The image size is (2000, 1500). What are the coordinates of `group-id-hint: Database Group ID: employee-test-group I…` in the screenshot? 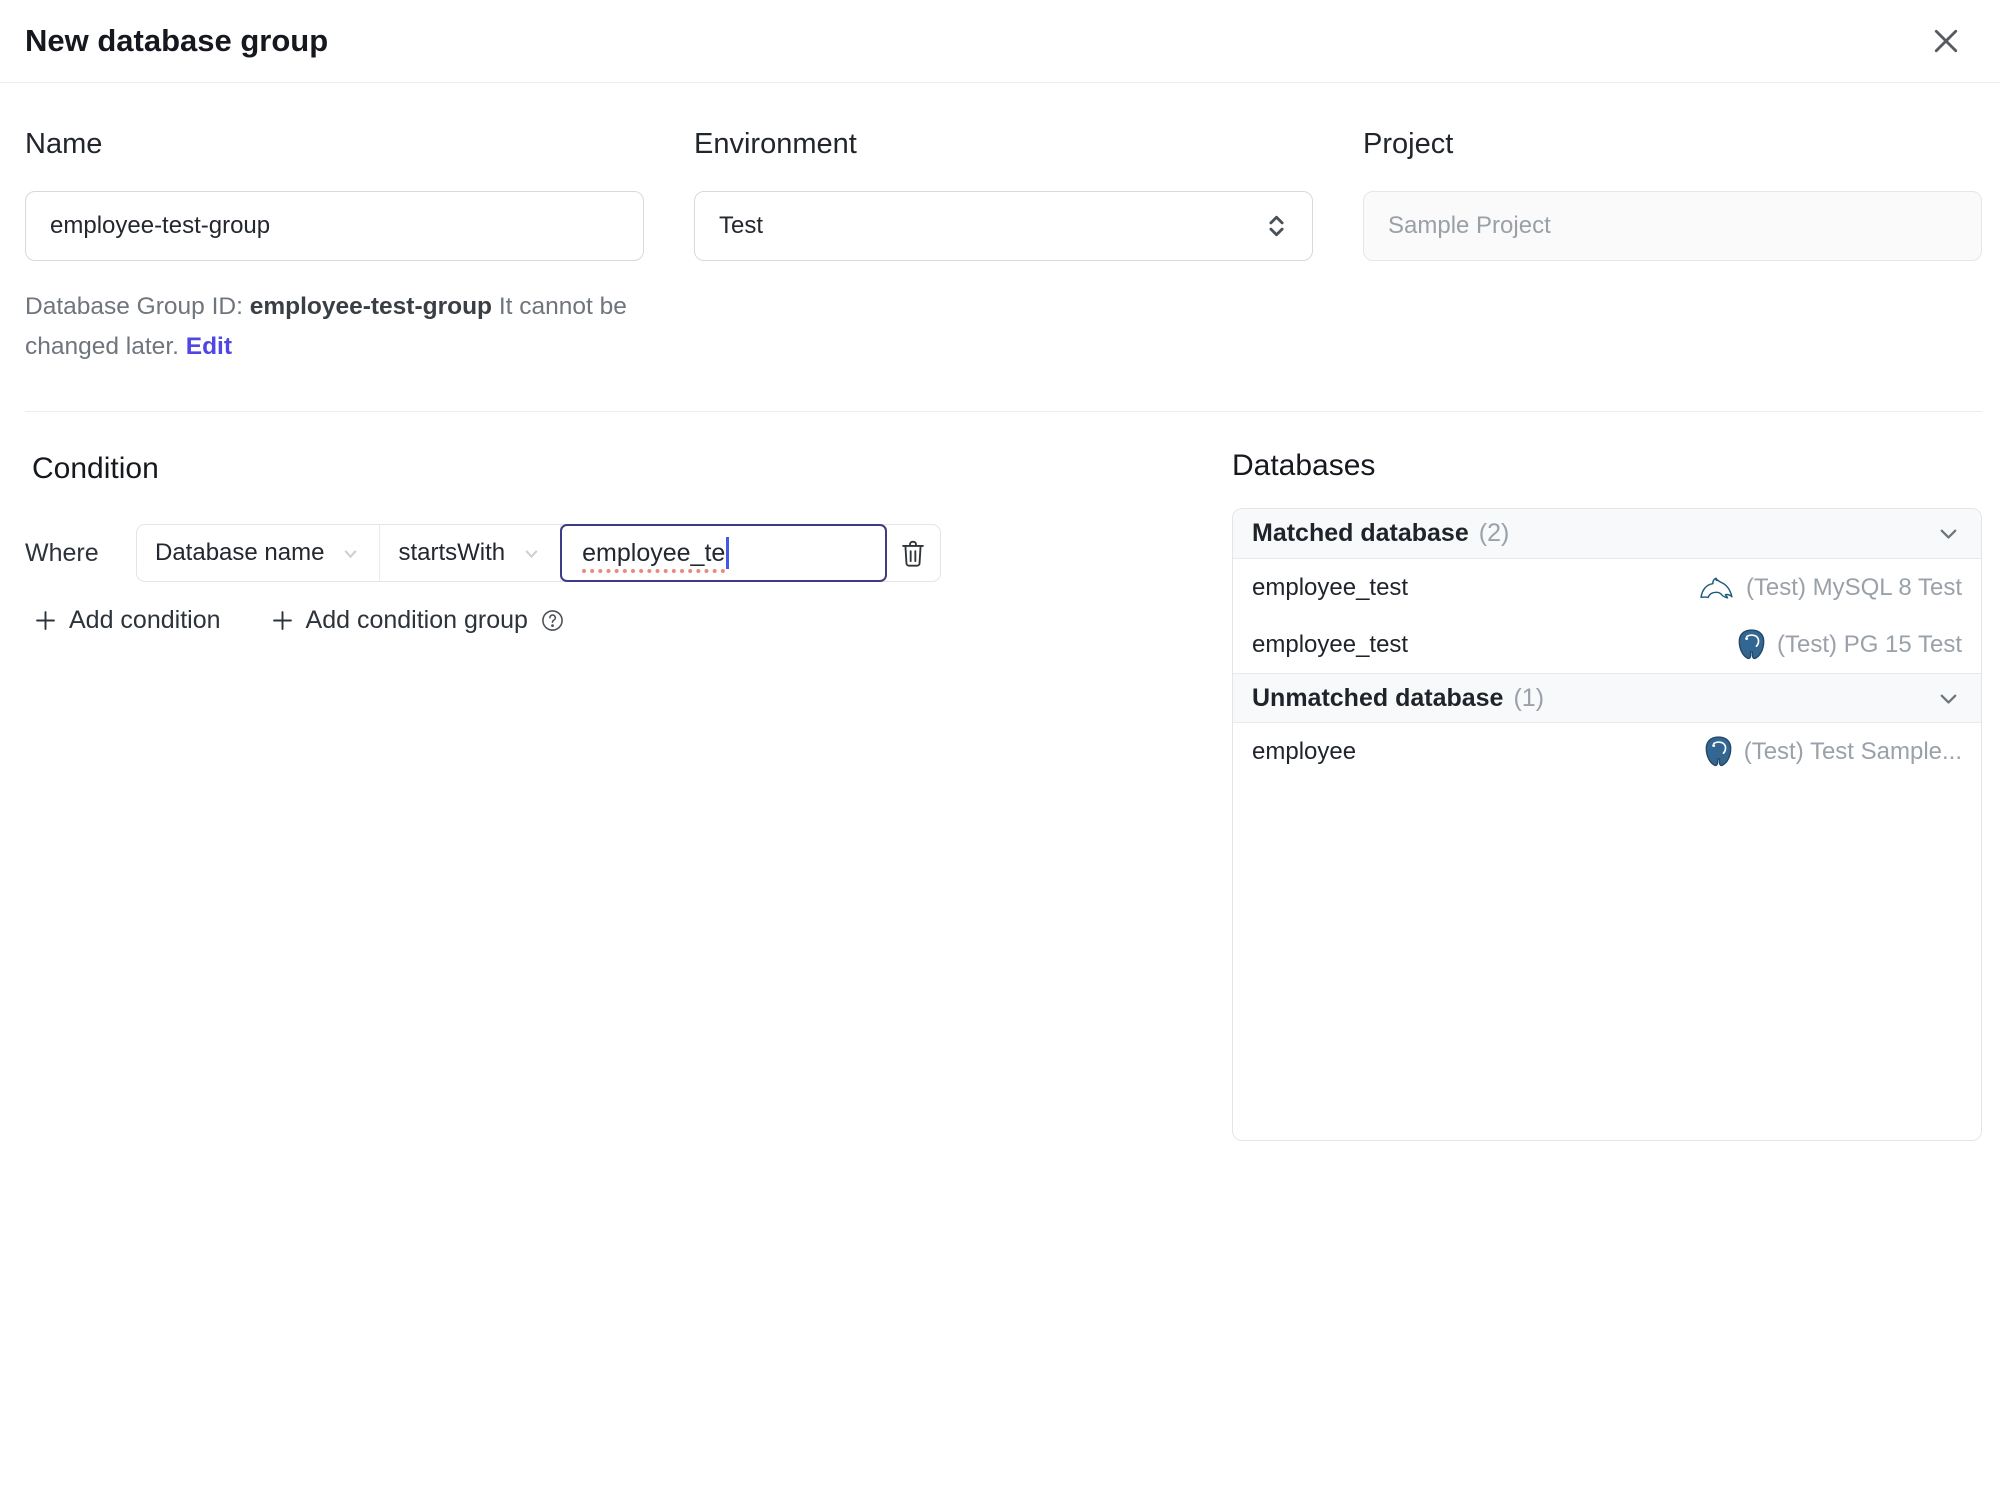 It's located at (337, 327).